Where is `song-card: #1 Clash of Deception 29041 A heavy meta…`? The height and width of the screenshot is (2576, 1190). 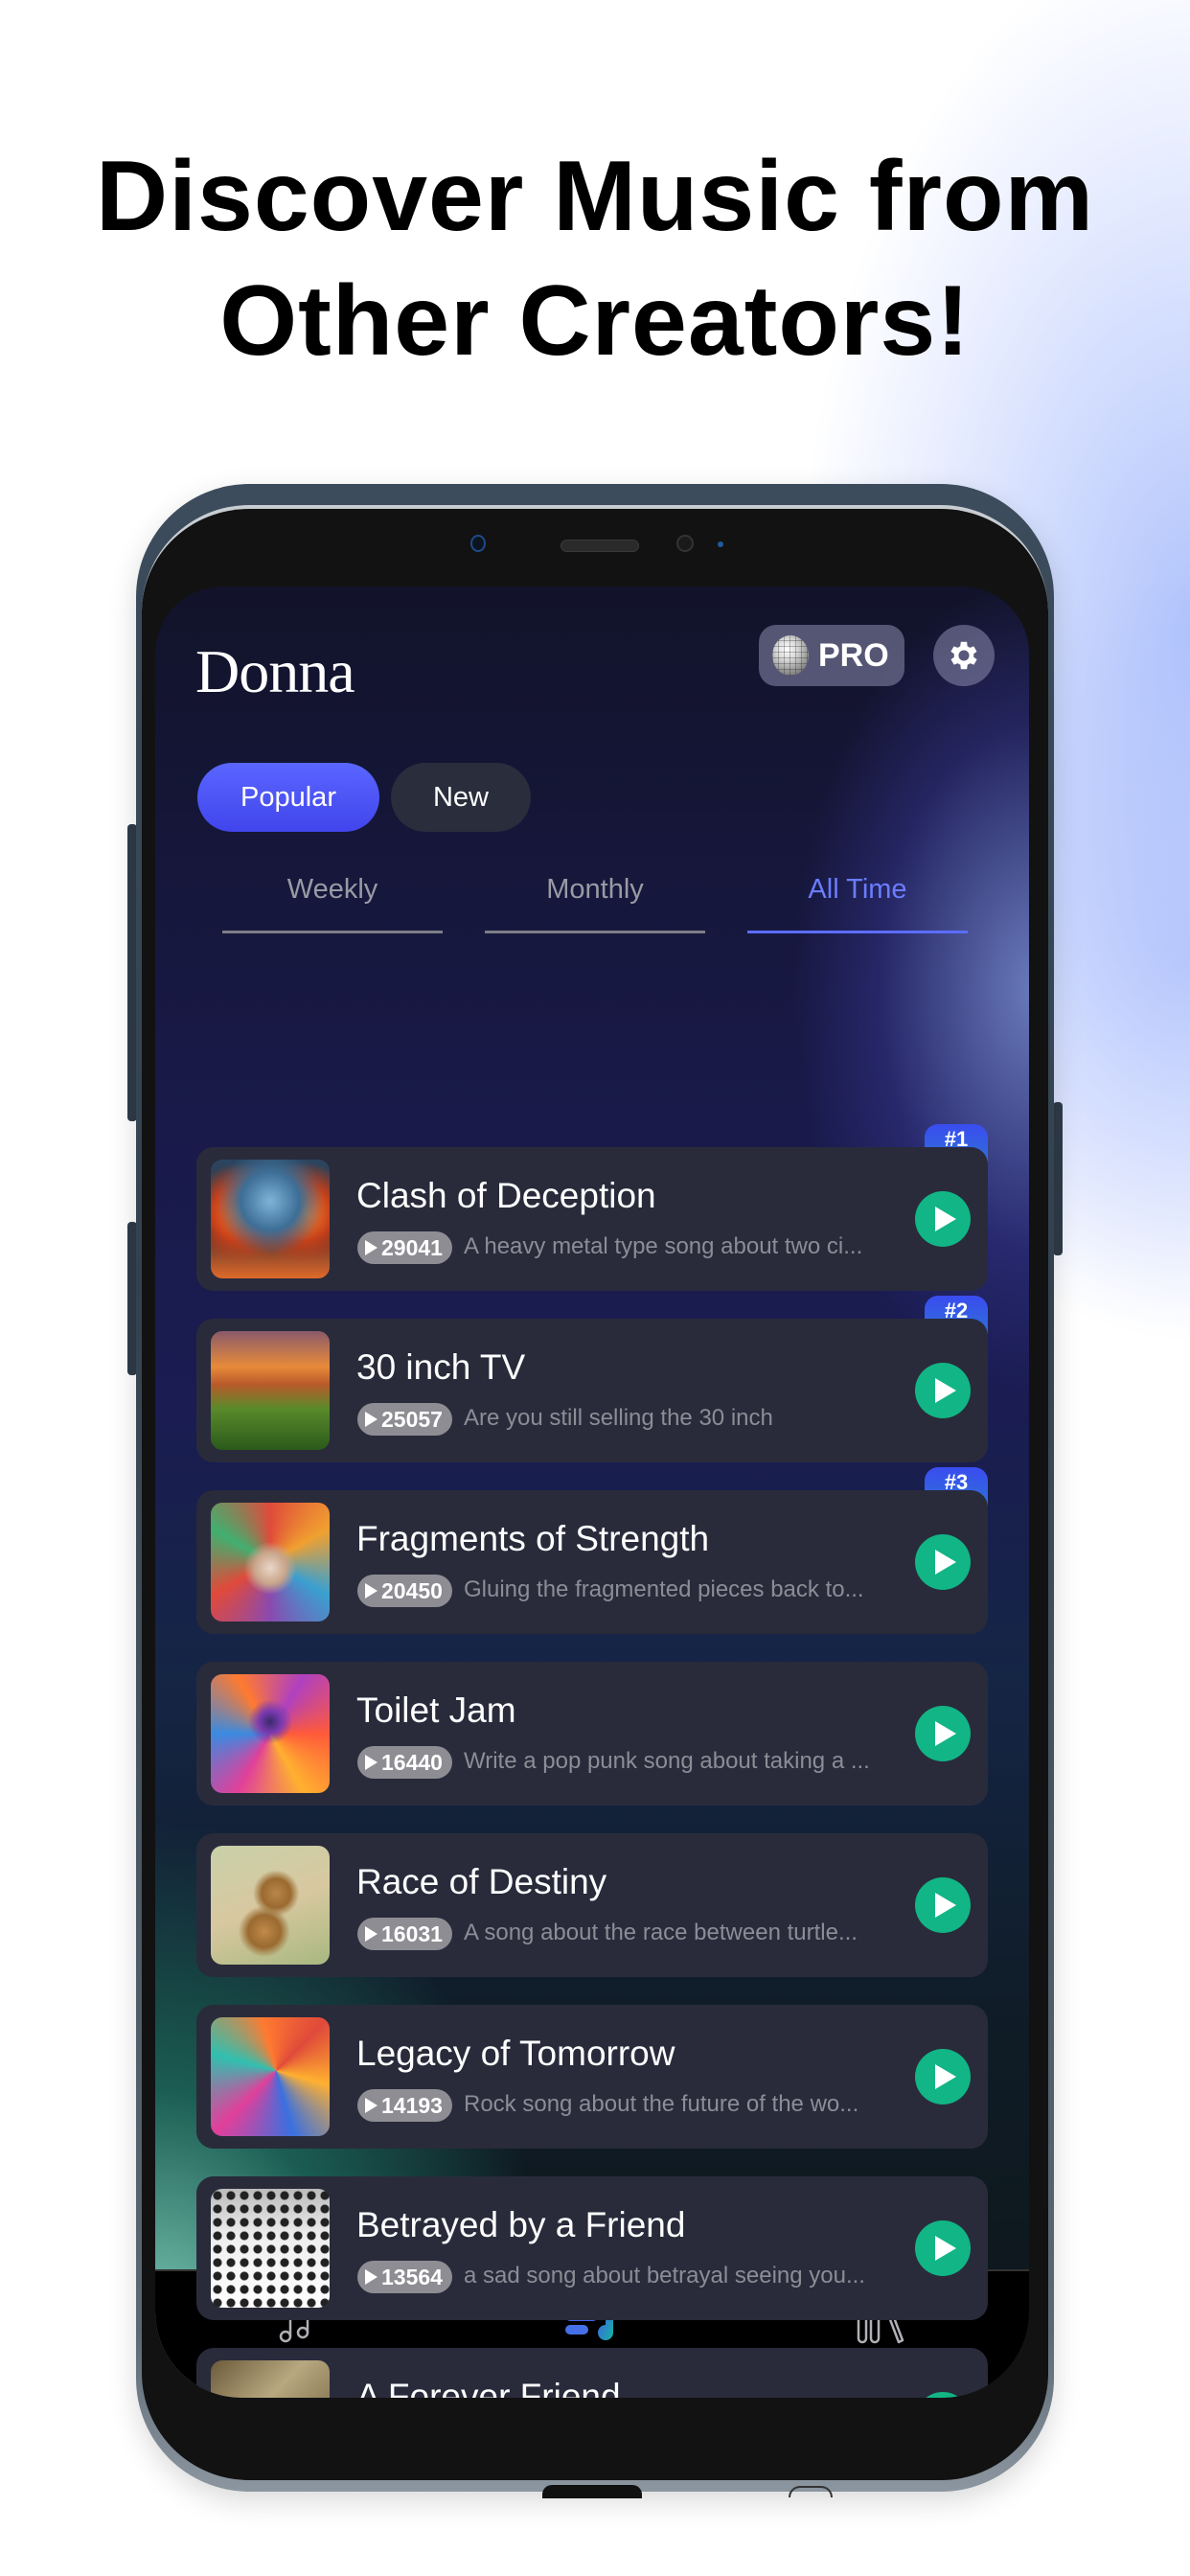 song-card: #1 Clash of Deception 29041 A heavy meta… is located at coordinates (592, 1207).